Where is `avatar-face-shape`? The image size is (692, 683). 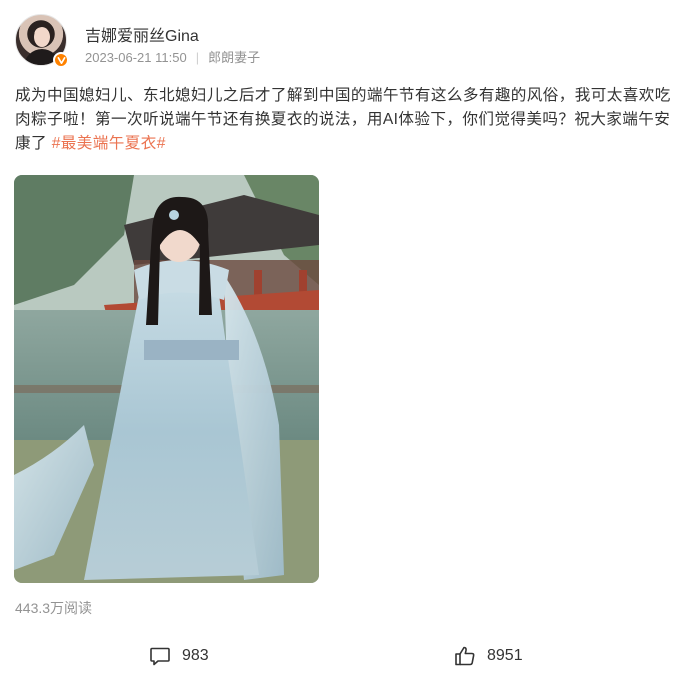
avatar-face-shape is located at coordinates (42, 37).